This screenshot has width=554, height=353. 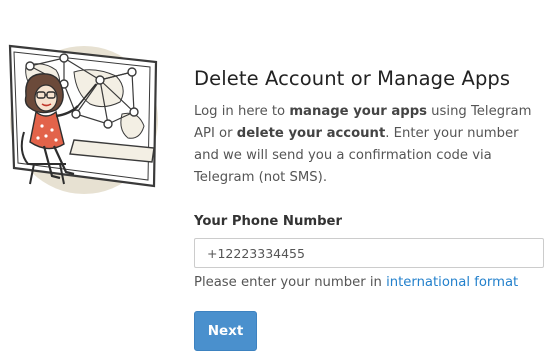 What do you see at coordinates (452, 282) in the screenshot?
I see `international-format-link: international format` at bounding box center [452, 282].